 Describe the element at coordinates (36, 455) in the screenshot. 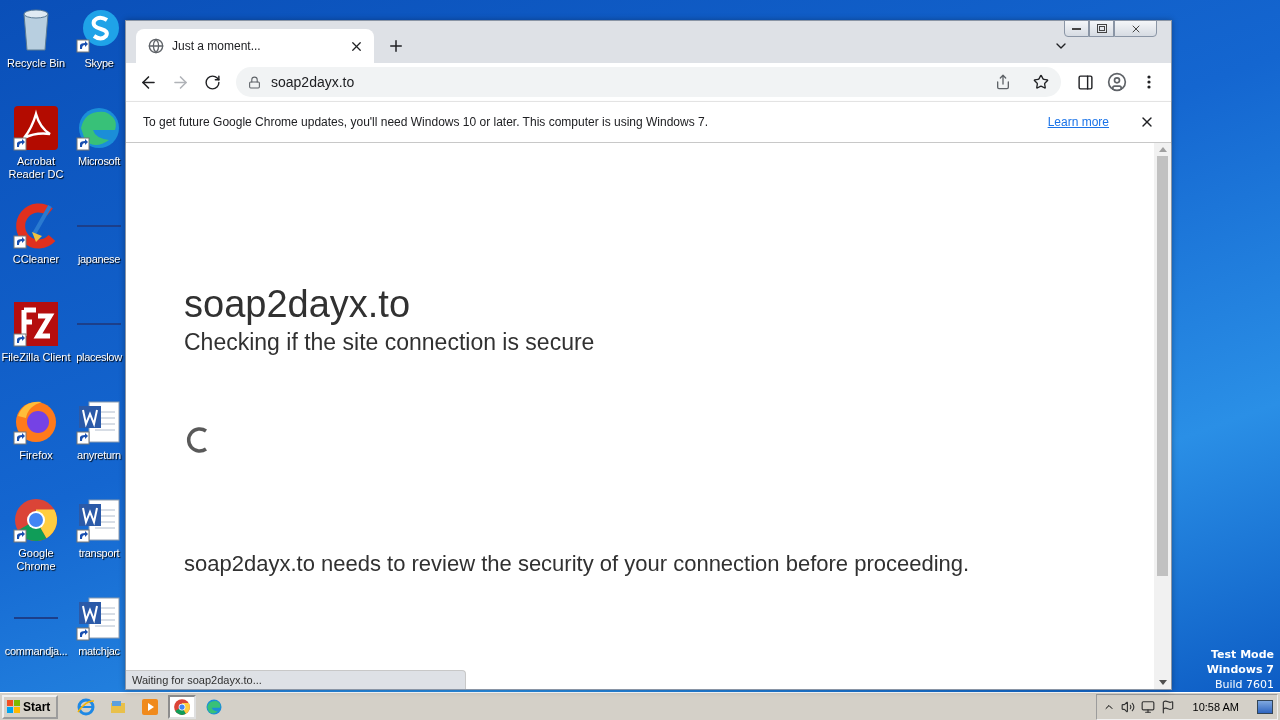

I see `desktop-icon-label: Firefox` at that location.